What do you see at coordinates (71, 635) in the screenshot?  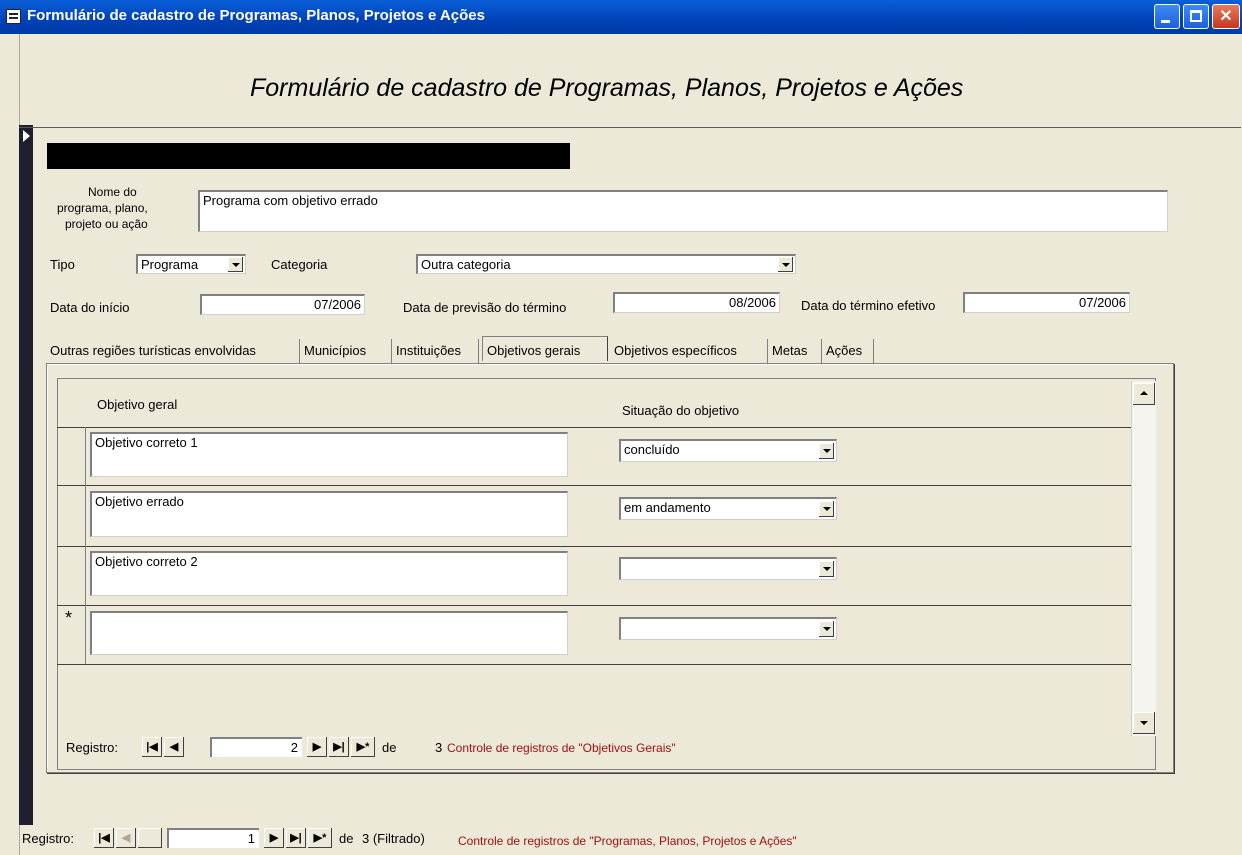 I see `new-record-selector: *` at bounding box center [71, 635].